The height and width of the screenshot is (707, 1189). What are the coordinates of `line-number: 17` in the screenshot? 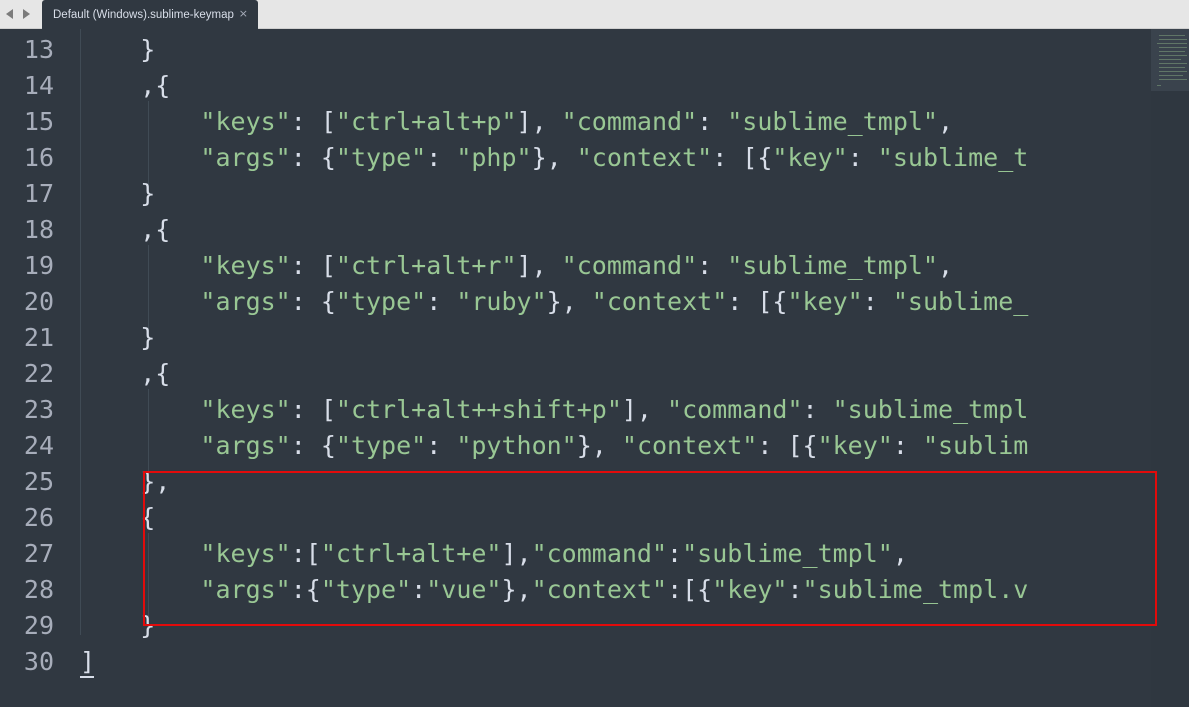 It's located at (38, 193).